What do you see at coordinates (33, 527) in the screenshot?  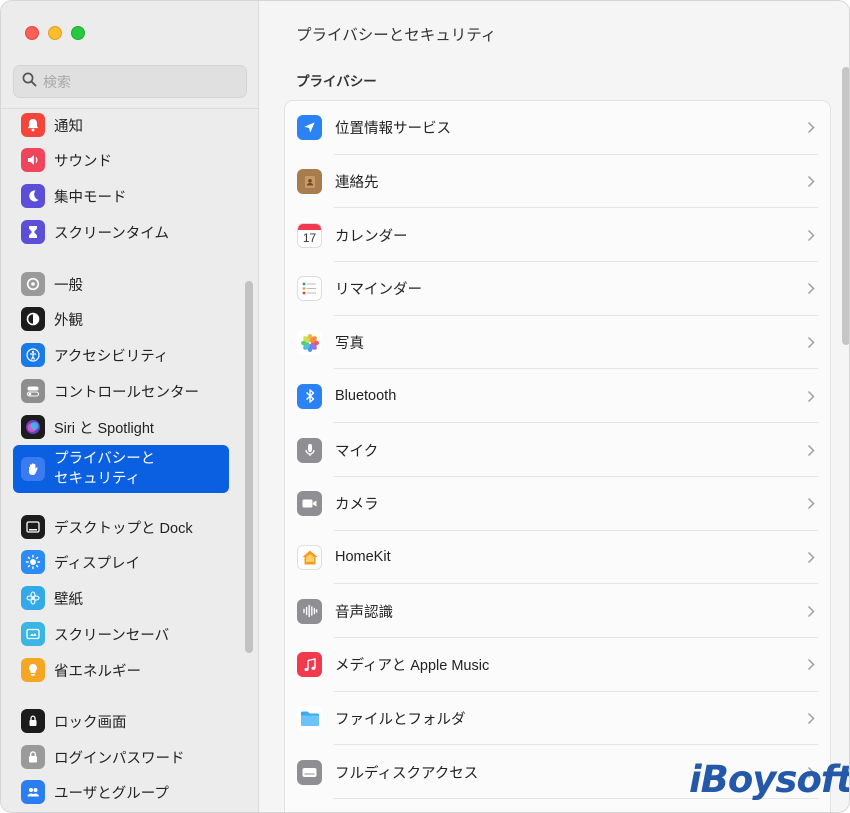 I see `dock-icon` at bounding box center [33, 527].